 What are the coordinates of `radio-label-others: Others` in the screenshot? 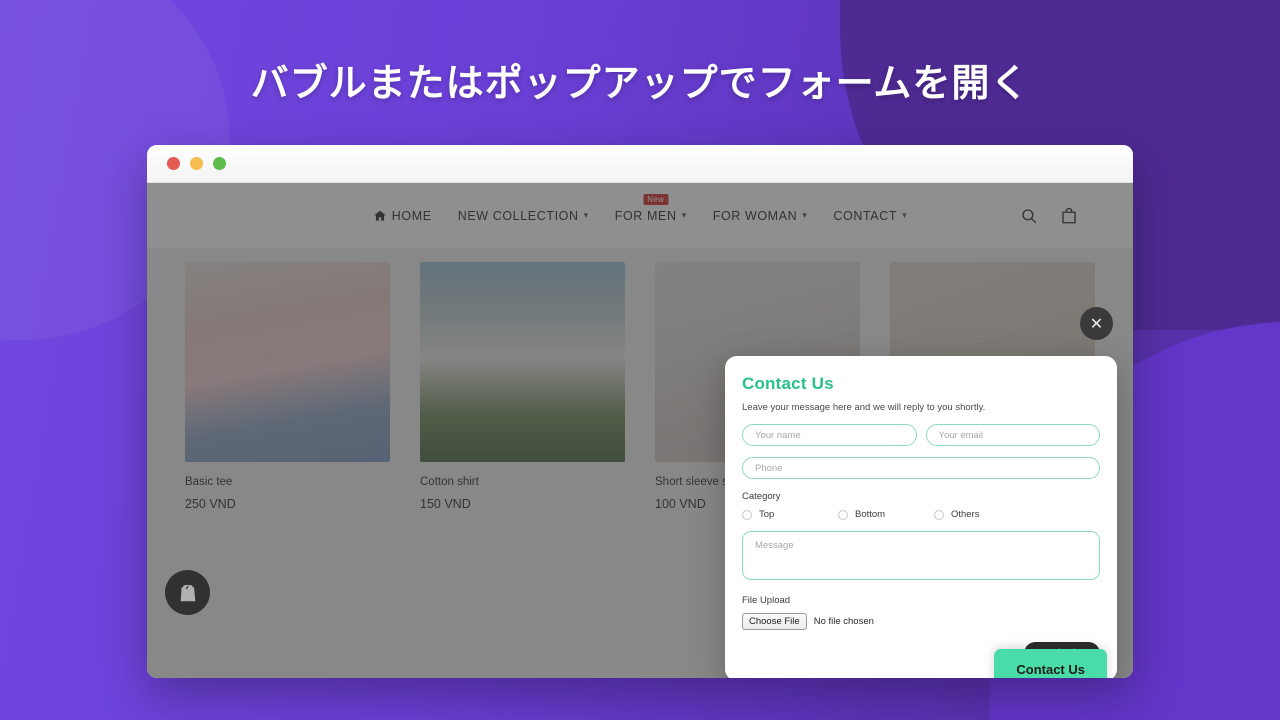 It's located at (965, 514).